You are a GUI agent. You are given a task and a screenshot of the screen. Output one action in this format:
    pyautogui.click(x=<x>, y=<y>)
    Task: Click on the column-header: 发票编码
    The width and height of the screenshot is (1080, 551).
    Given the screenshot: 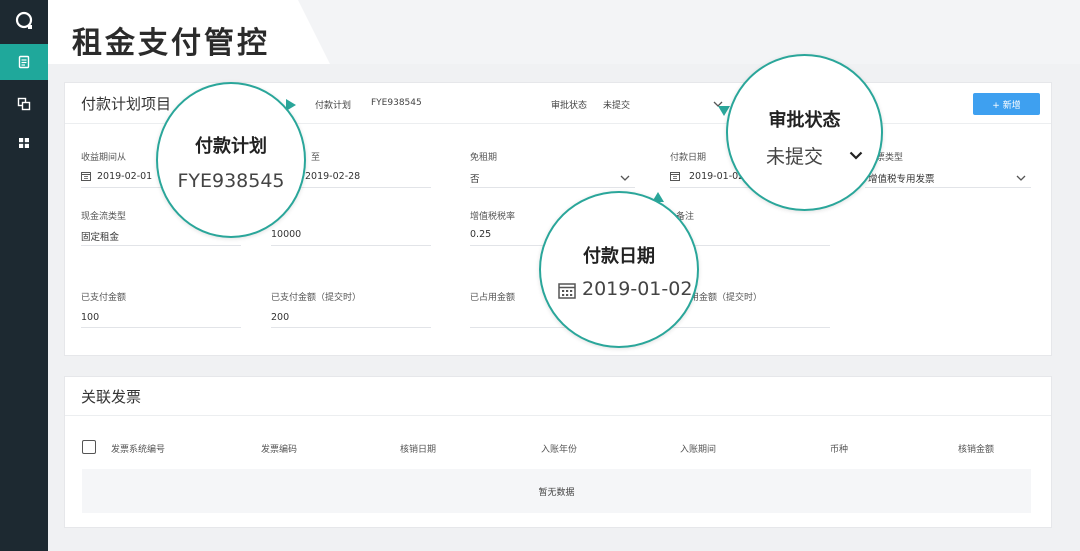 What is the action you would take?
    pyautogui.click(x=279, y=448)
    